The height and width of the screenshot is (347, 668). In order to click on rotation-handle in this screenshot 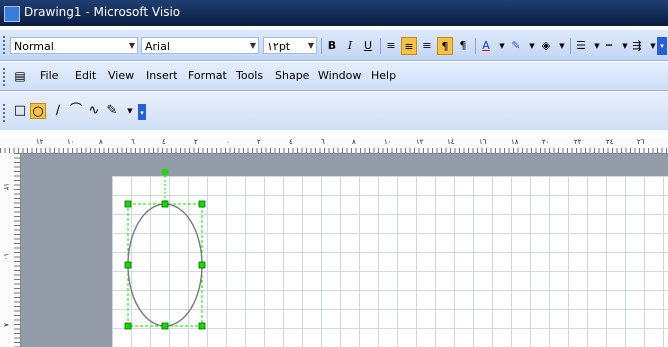, I will do `click(165, 172)`.